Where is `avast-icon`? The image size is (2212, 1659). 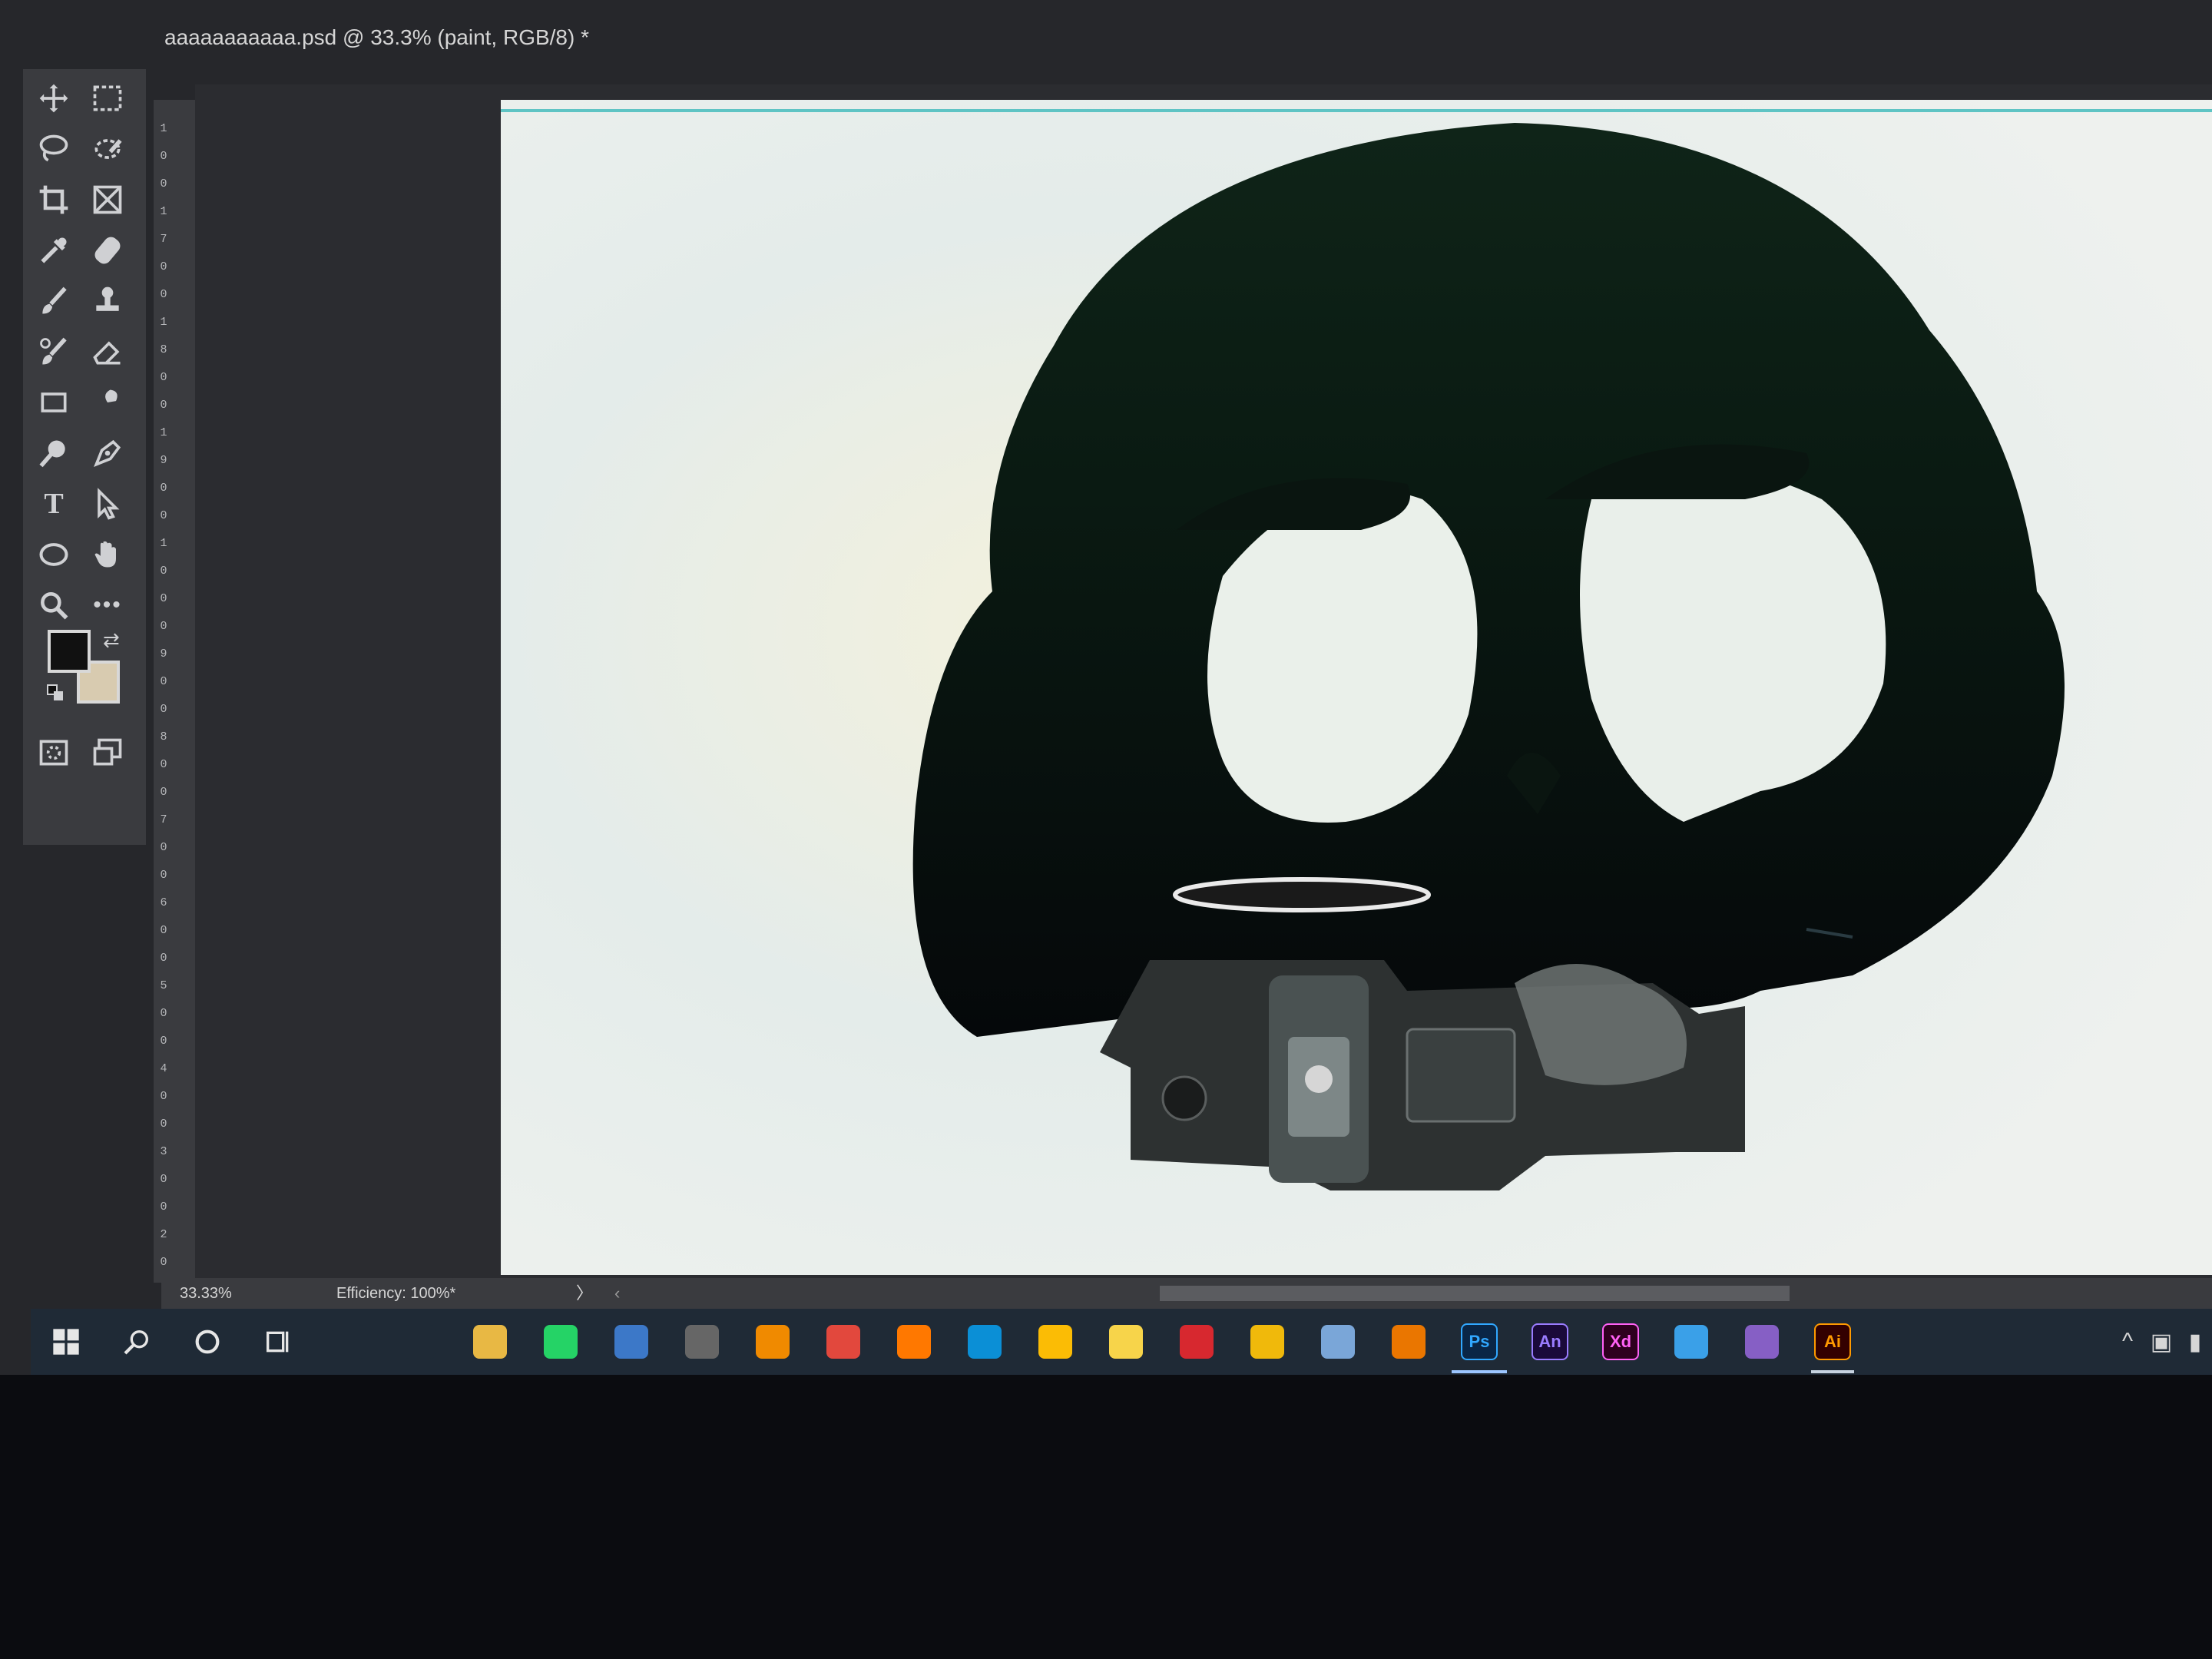 avast-icon is located at coordinates (914, 1342).